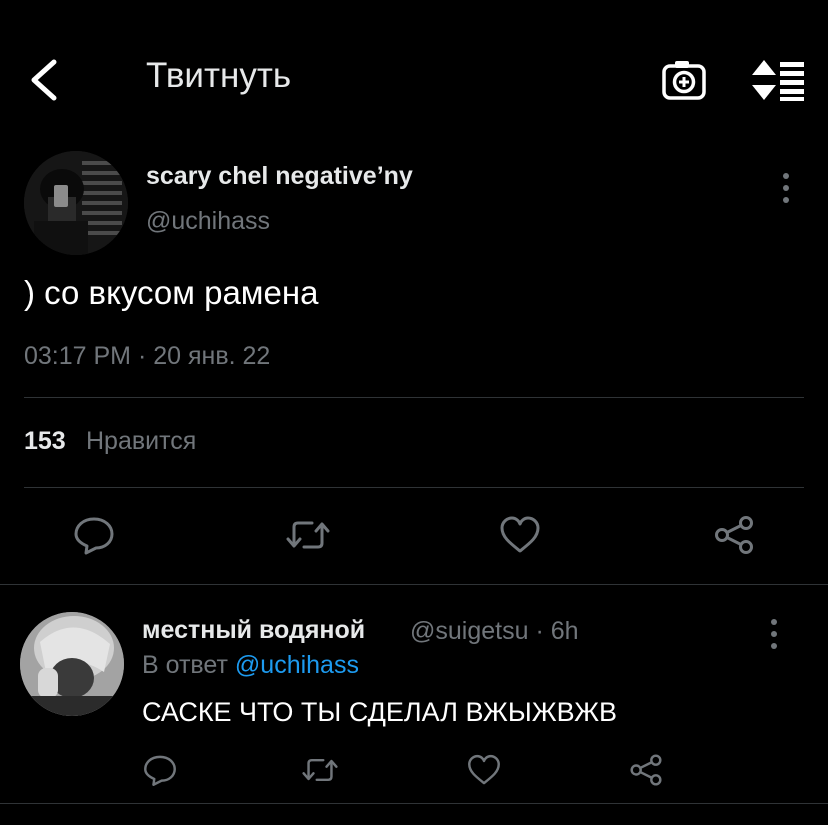 The height and width of the screenshot is (825, 828). I want to click on likes-count: 153, so click(45, 441).